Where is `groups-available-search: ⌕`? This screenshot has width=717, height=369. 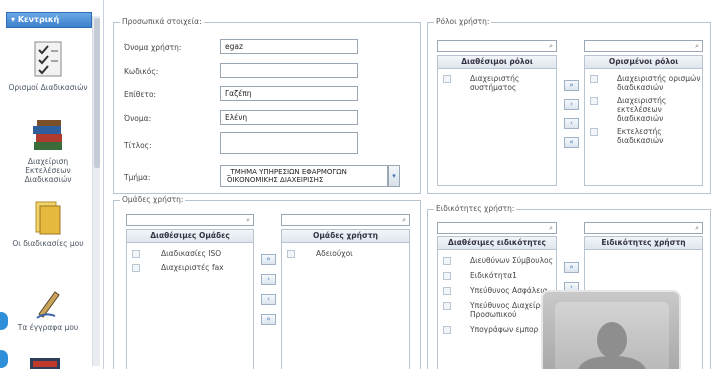
groups-available-search: ⌕ is located at coordinates (190, 220).